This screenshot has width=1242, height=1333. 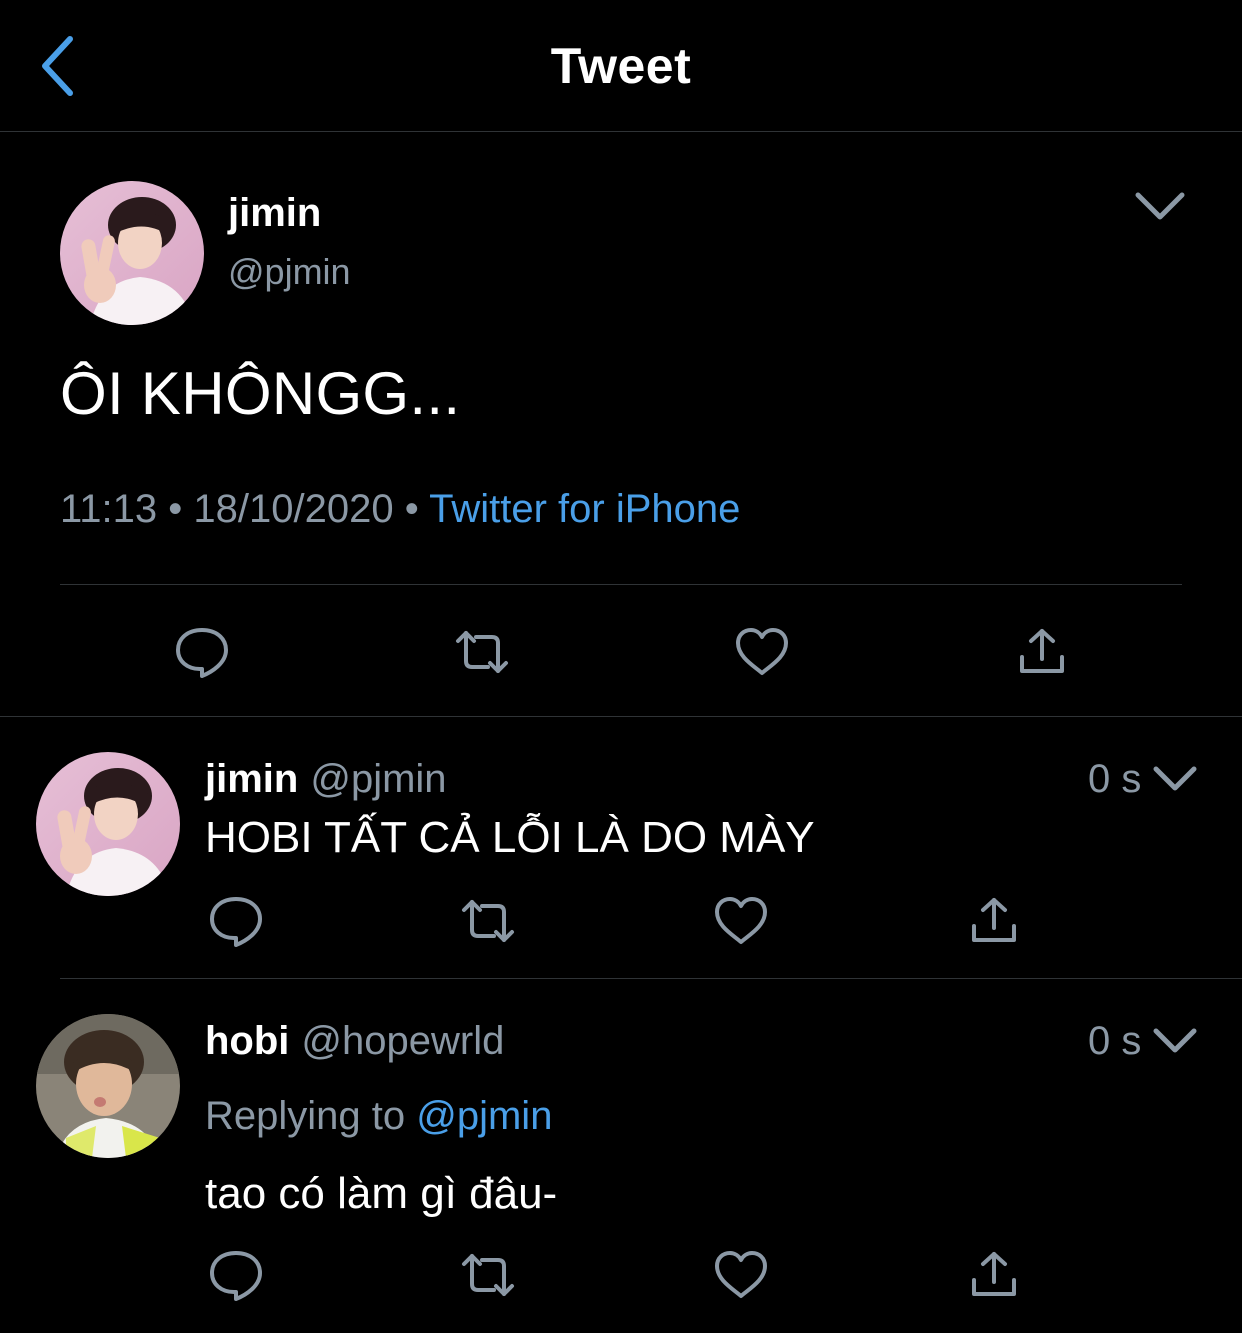 I want to click on tweet-date: 18/10/2020, so click(x=293, y=509).